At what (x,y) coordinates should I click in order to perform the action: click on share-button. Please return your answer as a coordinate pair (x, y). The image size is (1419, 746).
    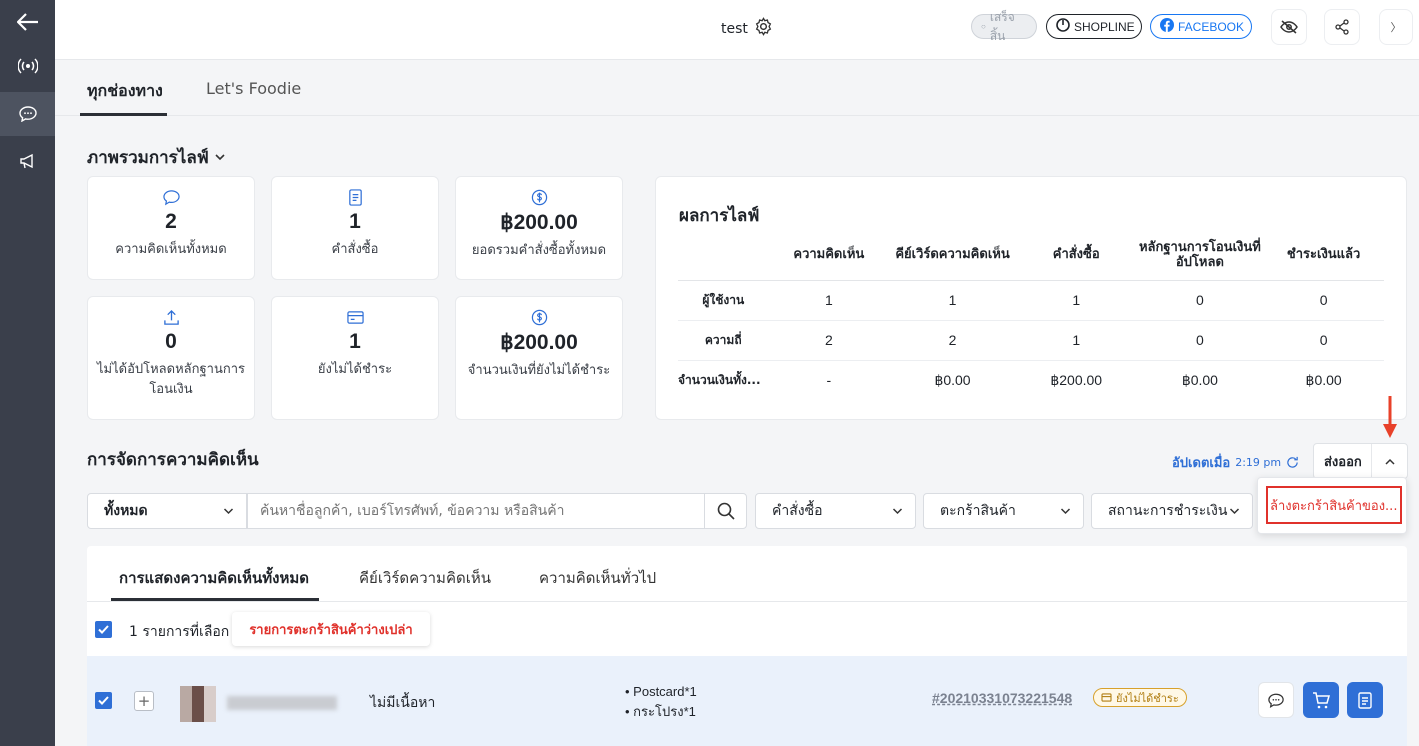
    Looking at the image, I should click on (1342, 27).